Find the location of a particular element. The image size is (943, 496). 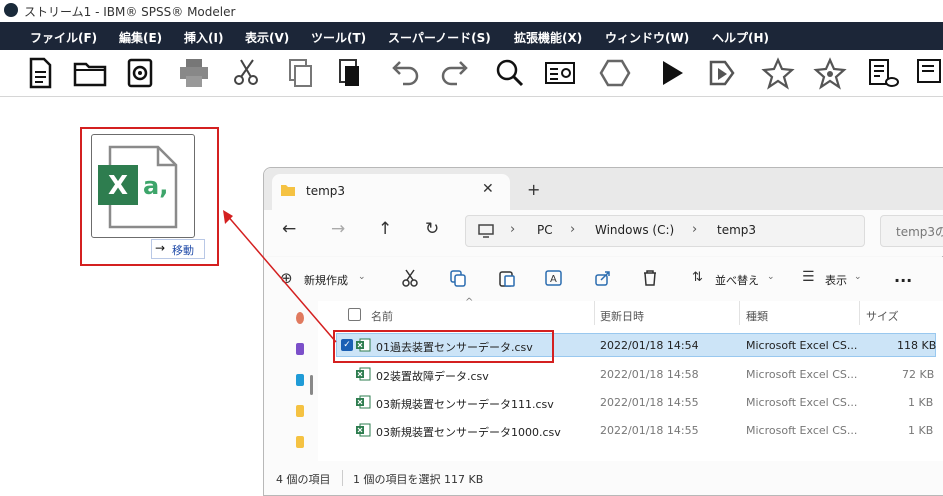

file-modified: 2022/01/18 14:54 is located at coordinates (649, 345).